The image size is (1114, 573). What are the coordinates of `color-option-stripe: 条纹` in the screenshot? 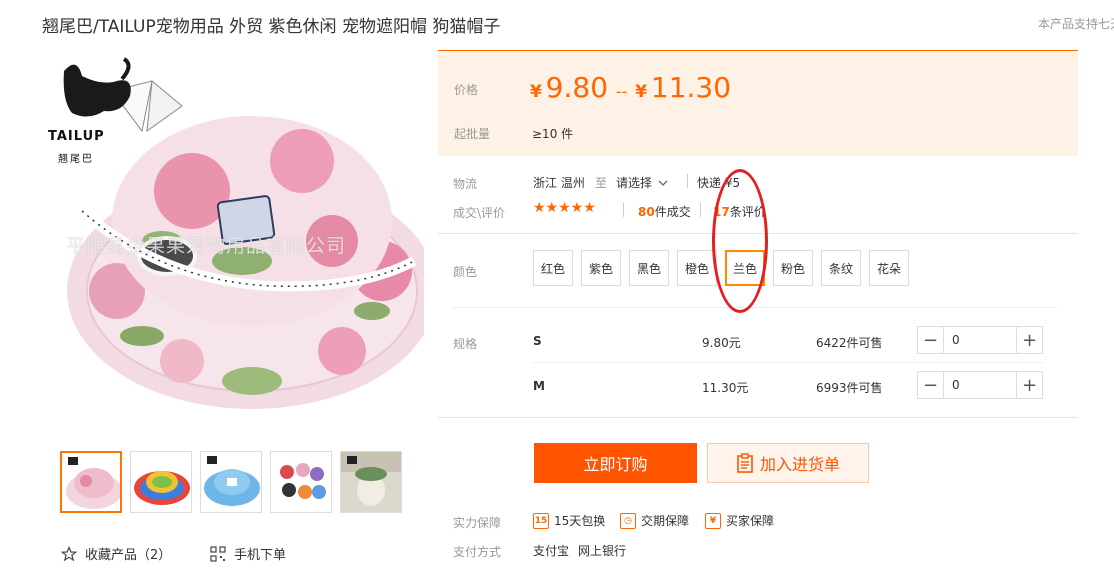 It's located at (841, 268).